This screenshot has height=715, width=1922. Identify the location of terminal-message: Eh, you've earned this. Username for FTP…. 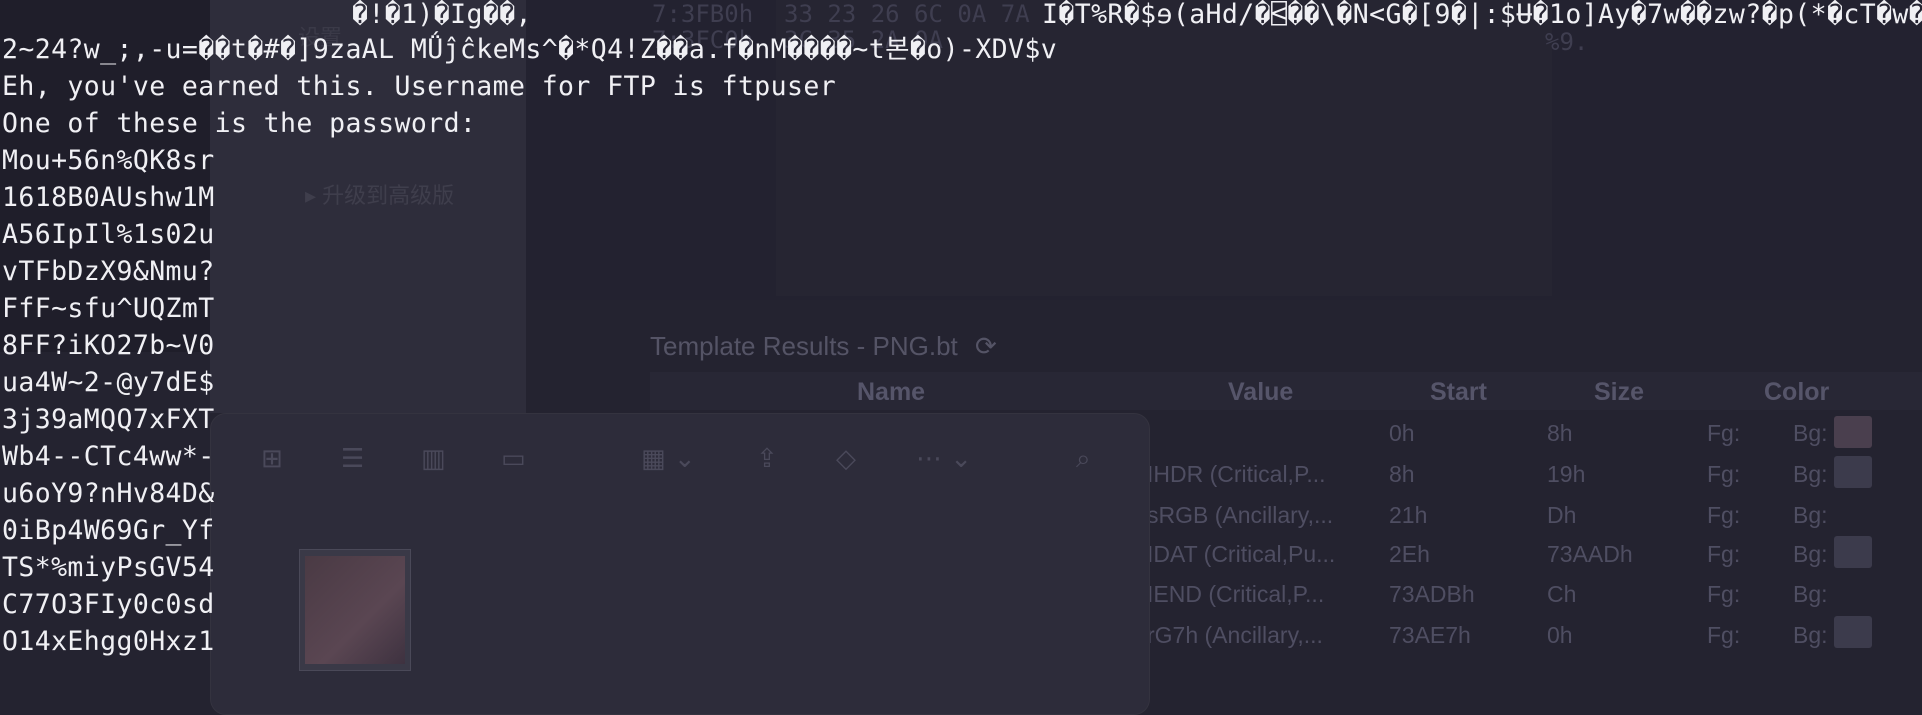
(419, 86).